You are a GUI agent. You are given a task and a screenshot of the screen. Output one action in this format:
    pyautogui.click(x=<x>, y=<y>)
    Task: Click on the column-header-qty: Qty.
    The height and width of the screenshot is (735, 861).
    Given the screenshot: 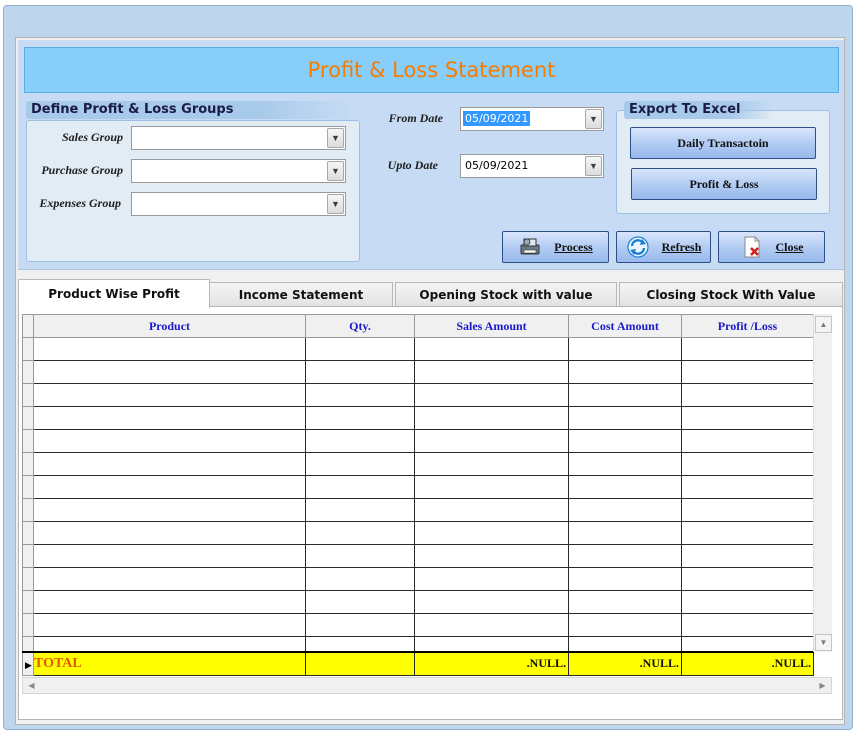 What is the action you would take?
    pyautogui.click(x=360, y=326)
    